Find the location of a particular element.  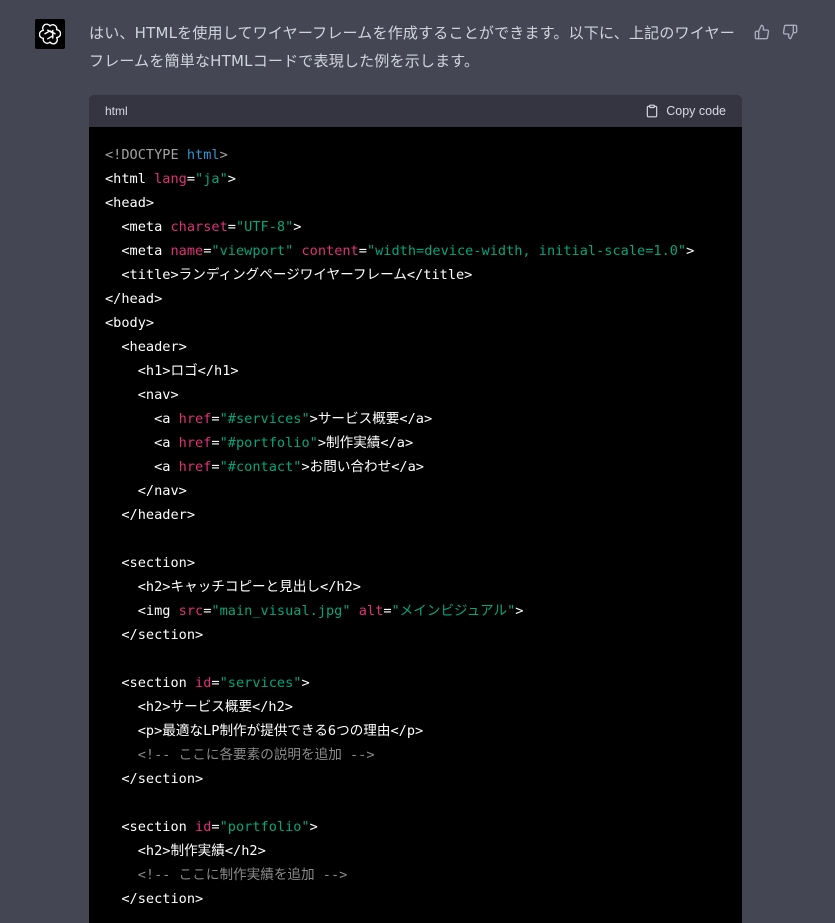

code-token: <header> is located at coordinates (146, 347).